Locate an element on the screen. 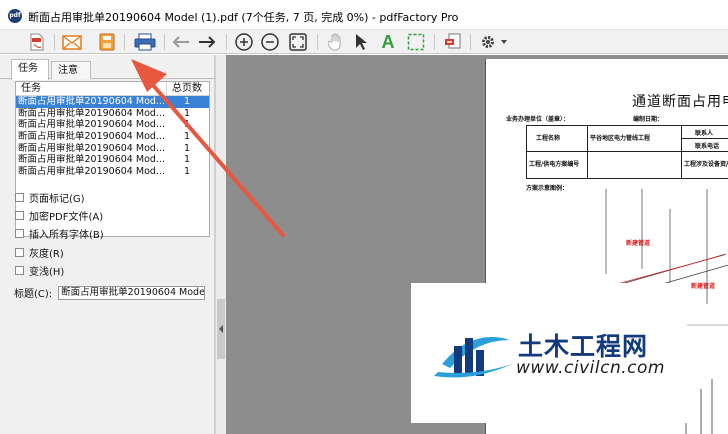 This screenshot has height=434, width=728. snapshot-icon is located at coordinates (416, 42).